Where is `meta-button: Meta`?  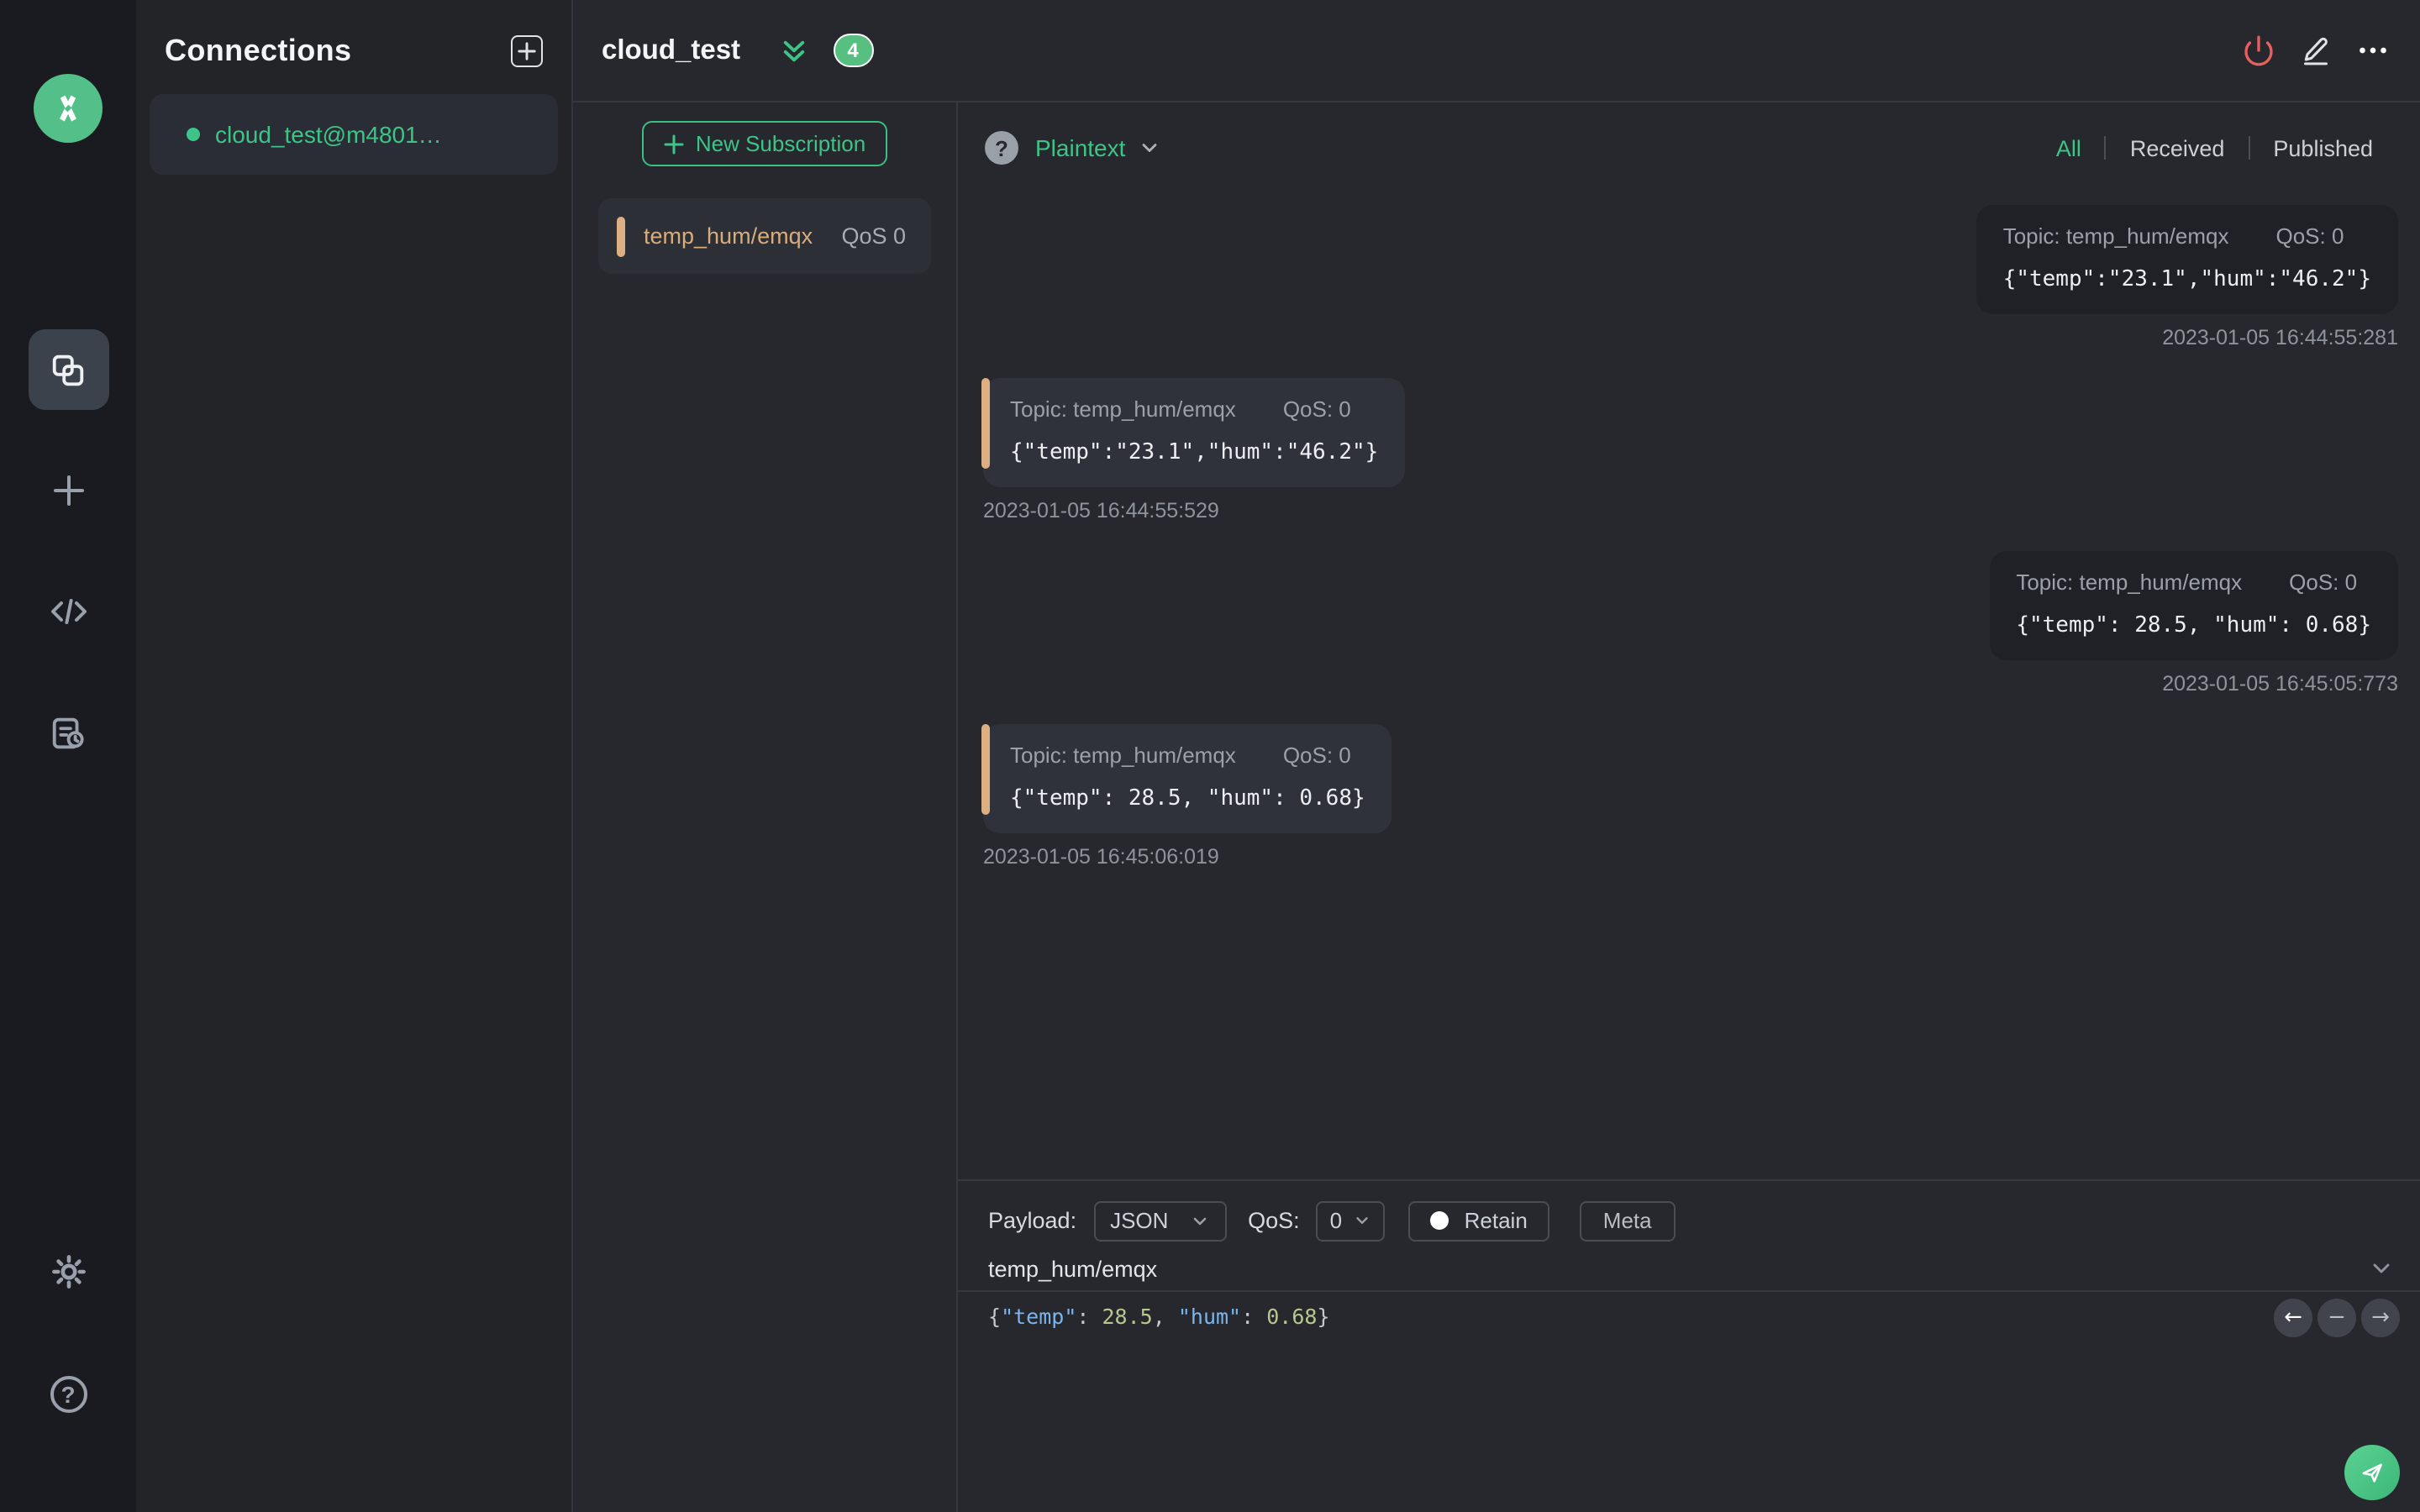 meta-button: Meta is located at coordinates (1627, 1220).